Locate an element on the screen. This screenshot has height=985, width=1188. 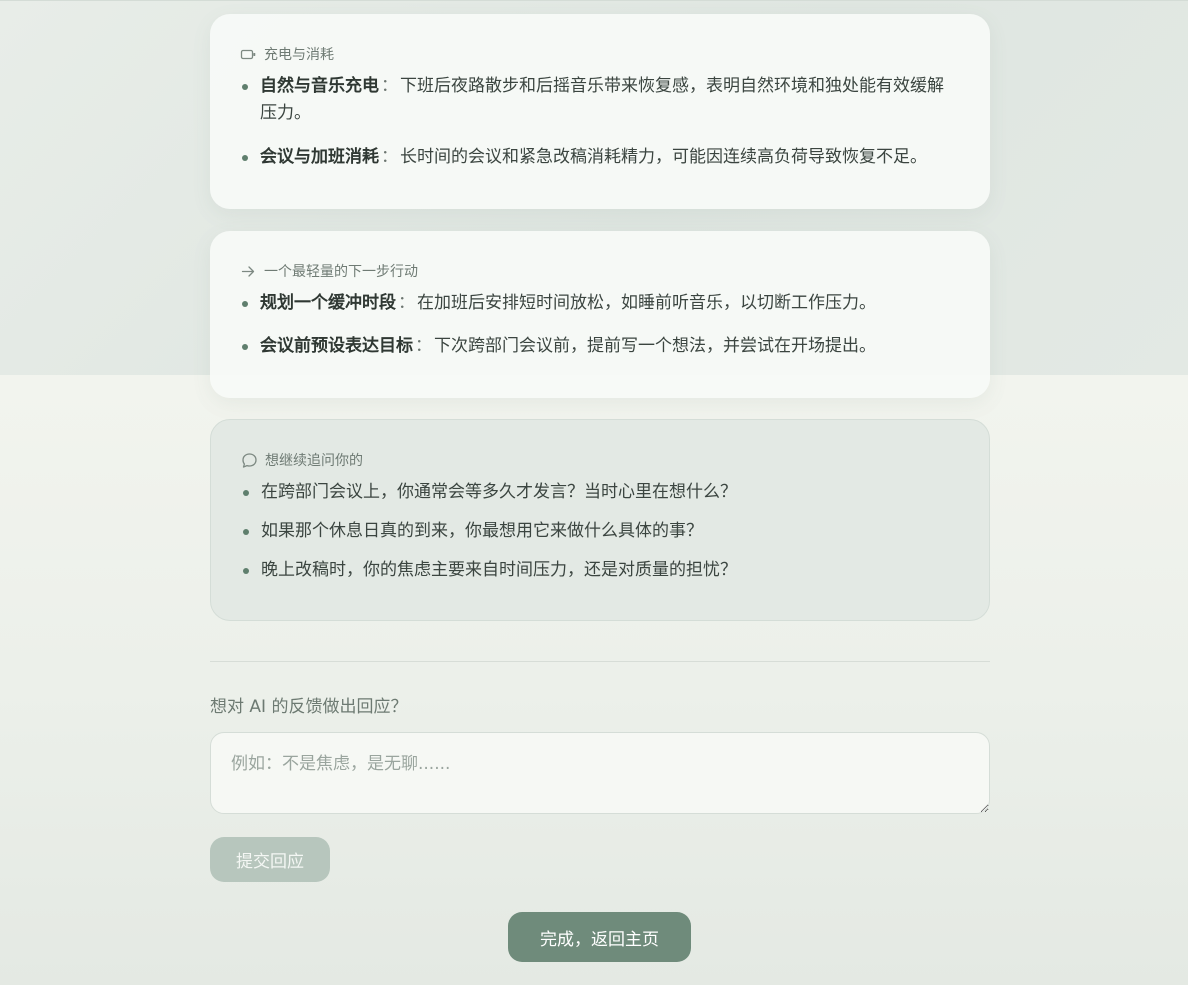
item-text: 长时间的会议和紧急改稿消耗精力，可能因连续高负荷导致恢复不足。 is located at coordinates (663, 157).